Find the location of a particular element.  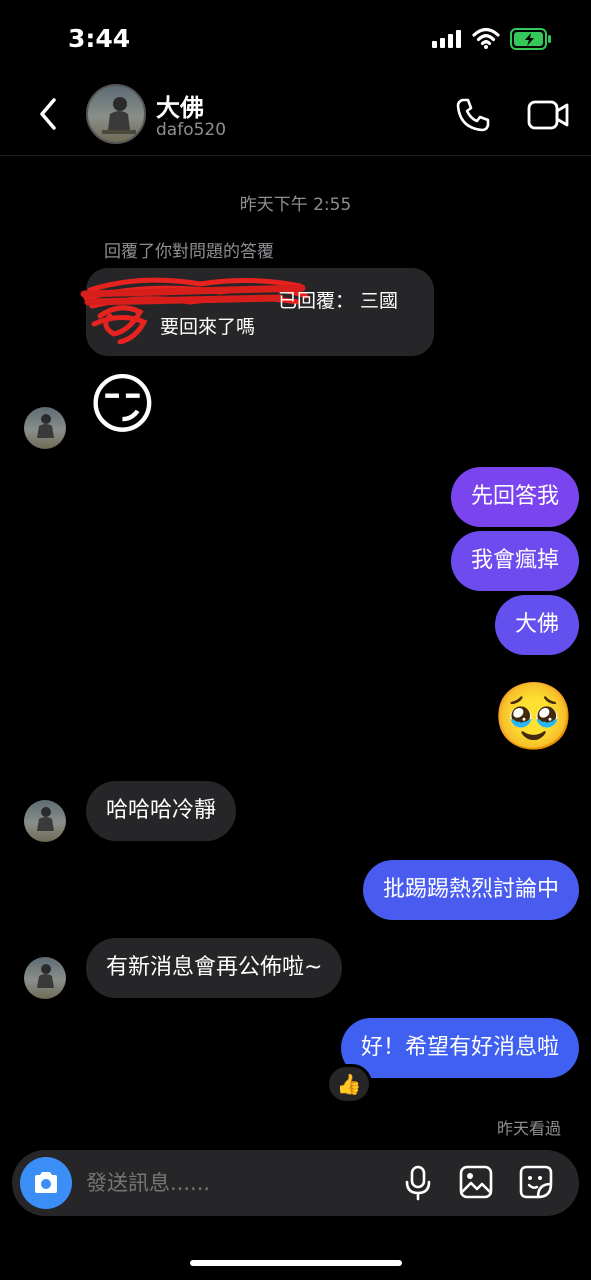

camera-button is located at coordinates (46, 1183).